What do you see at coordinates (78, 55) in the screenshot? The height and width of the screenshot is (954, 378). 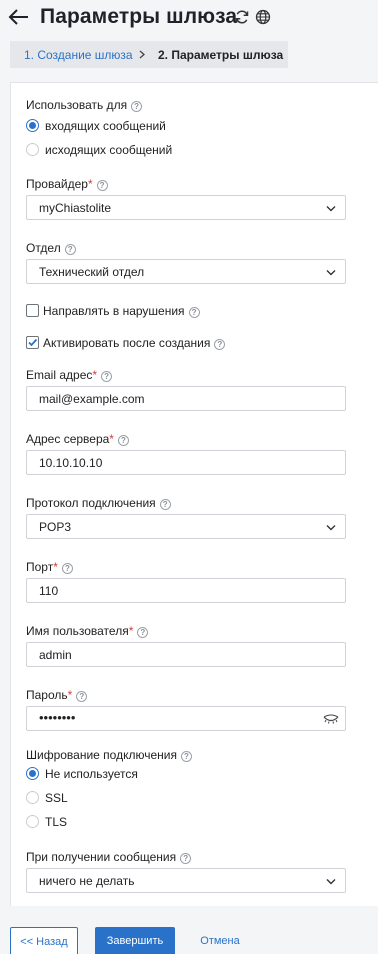 I see `breadcrumb-step-create: 1. Создание шлюза` at bounding box center [78, 55].